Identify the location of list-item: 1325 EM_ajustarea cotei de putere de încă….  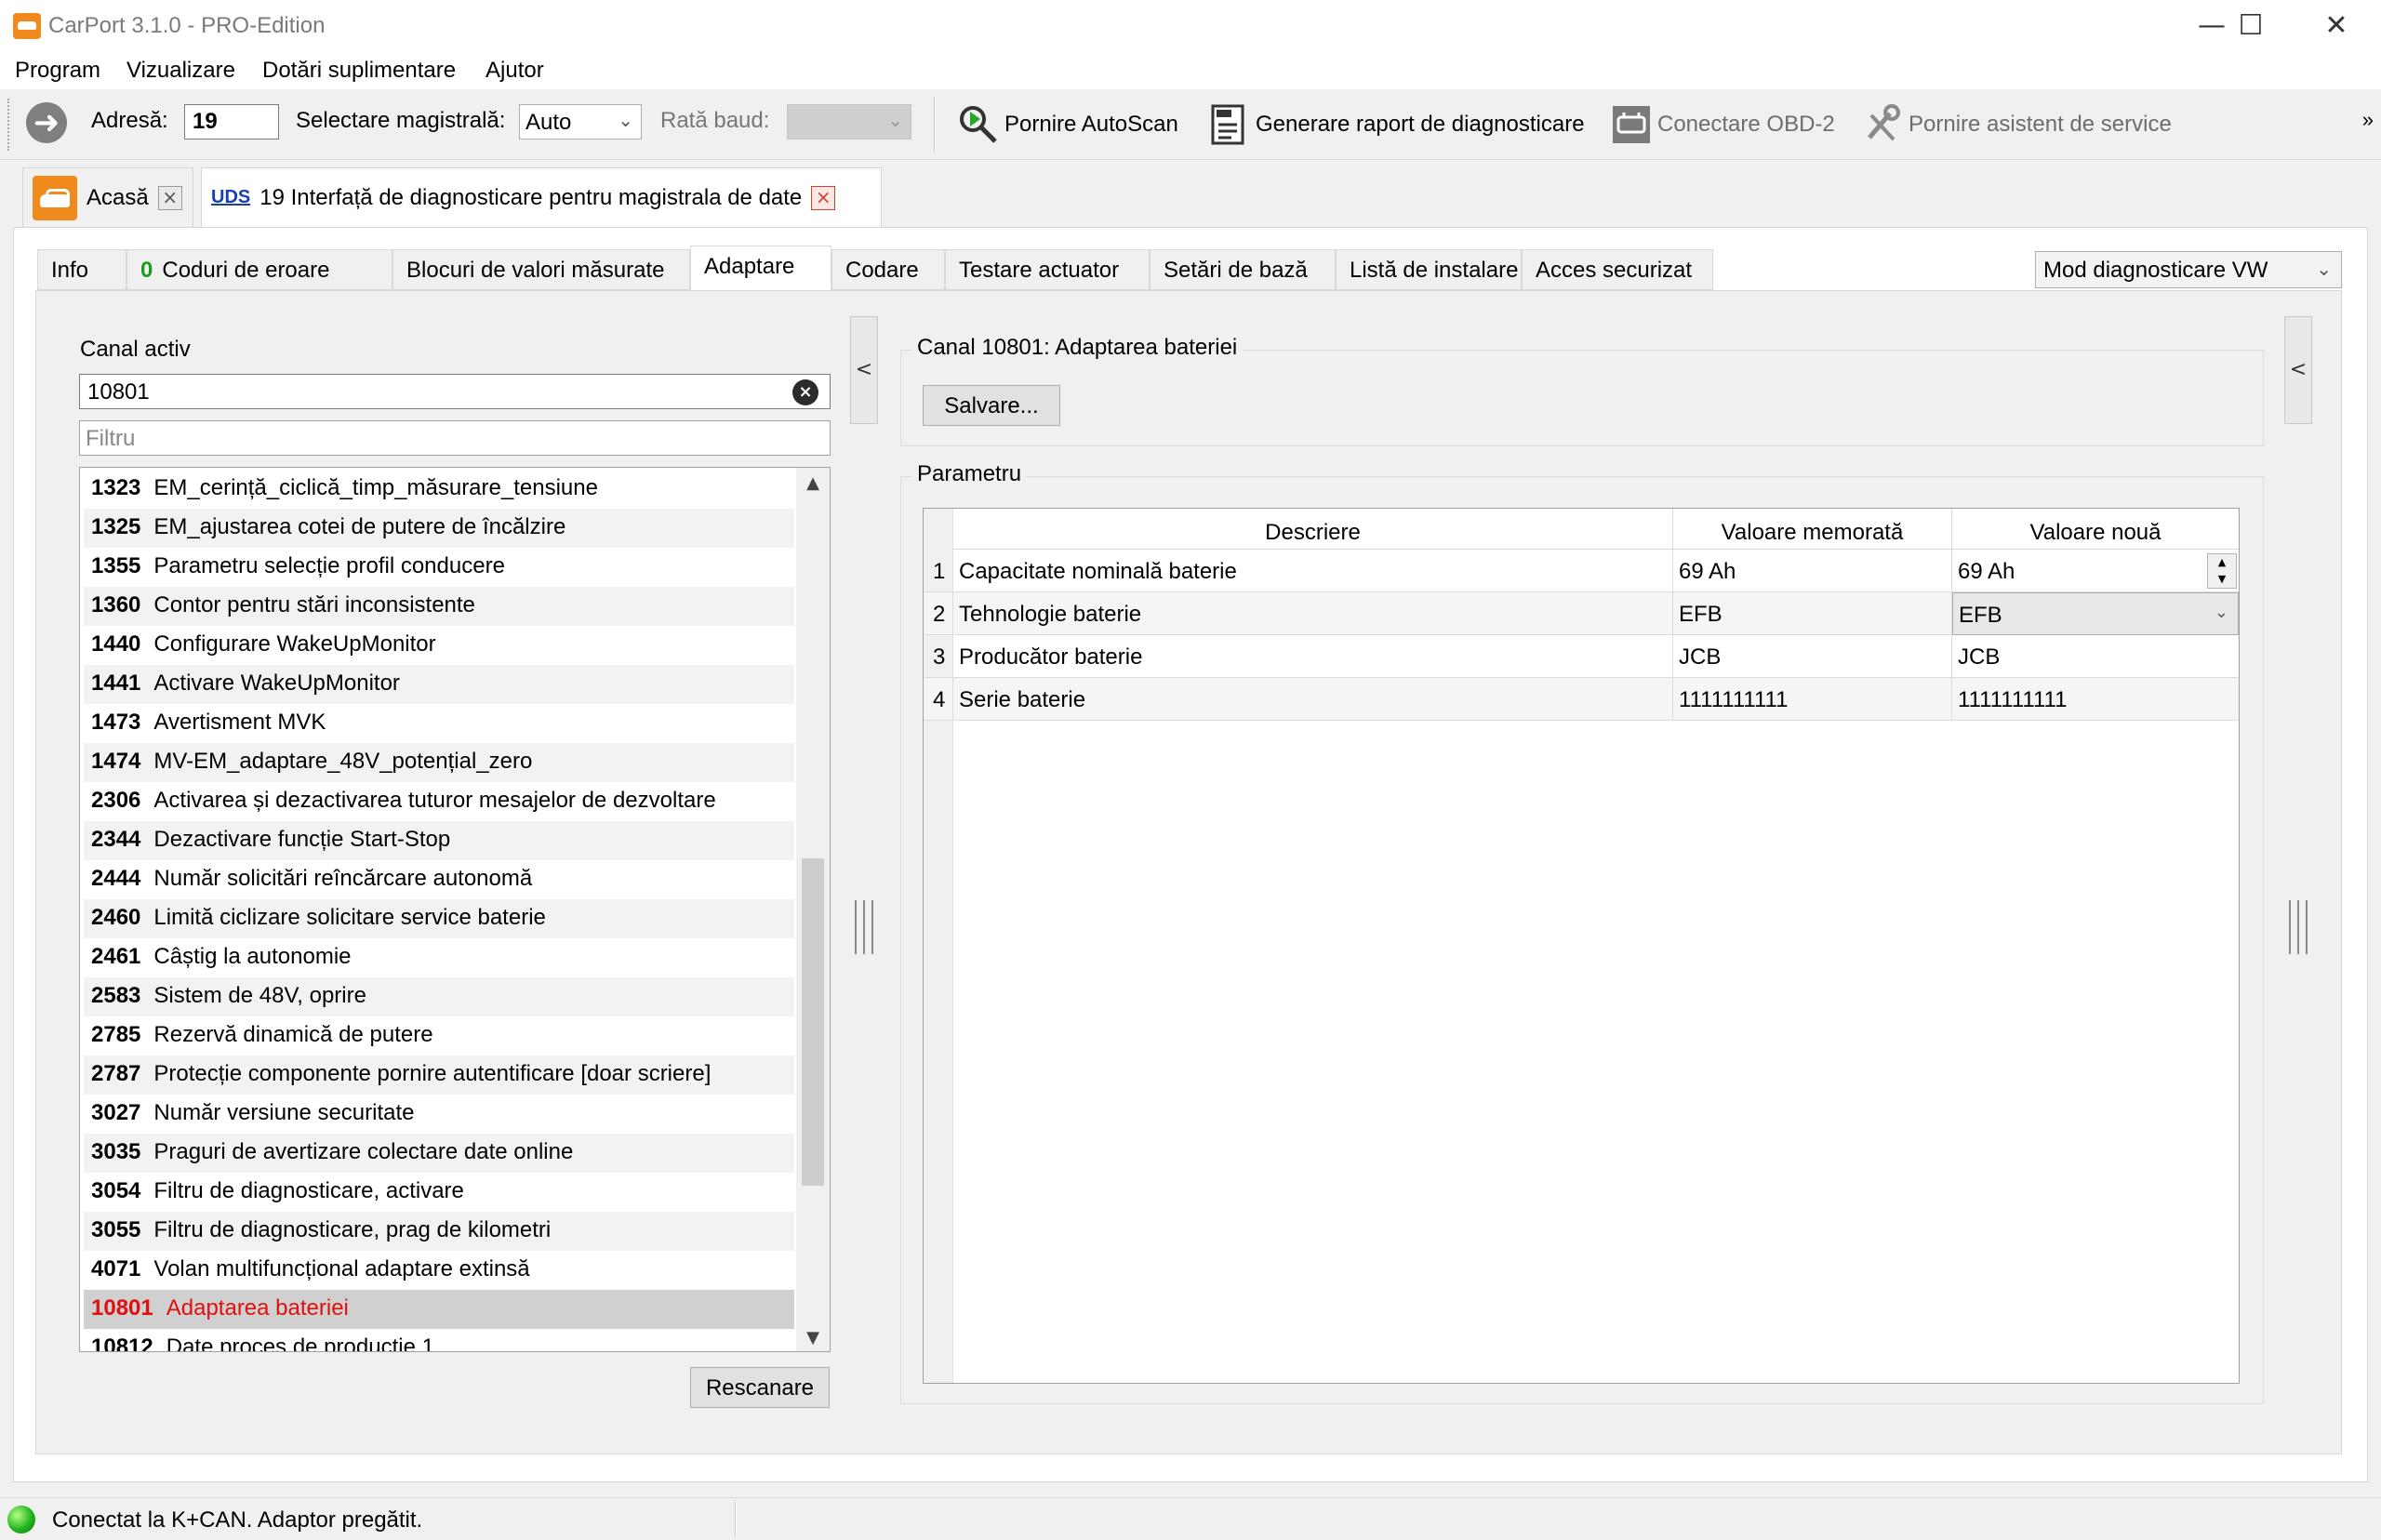
(439, 528).